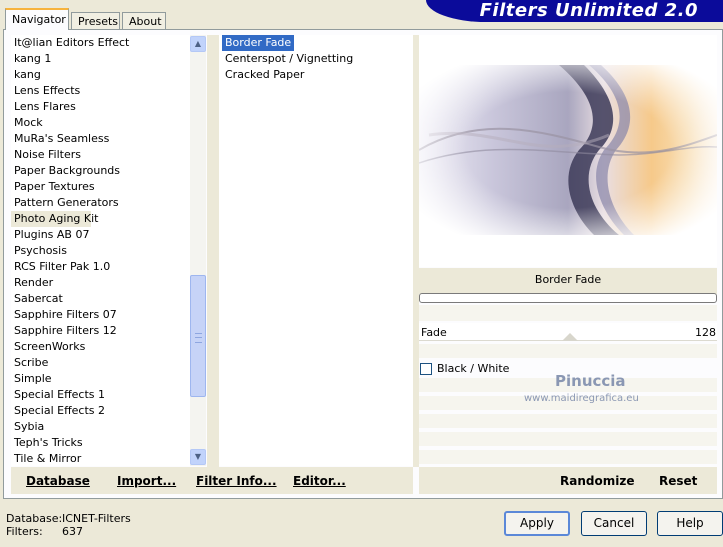 The width and height of the screenshot is (723, 547). I want to click on filter-item: Border Fade, so click(258, 43).